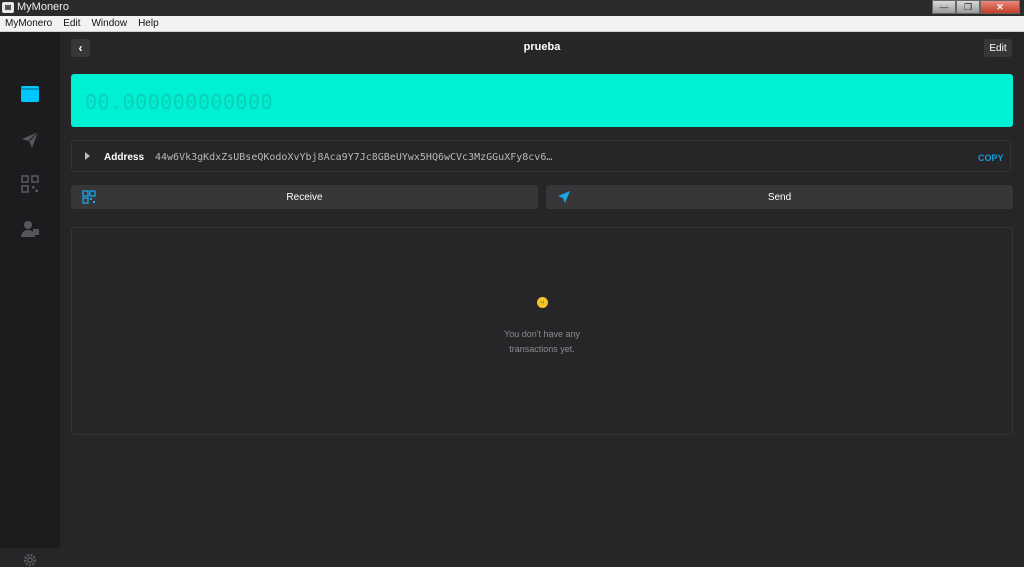 This screenshot has width=1024, height=567. I want to click on menu-mymonero: MyMonero, so click(29, 23).